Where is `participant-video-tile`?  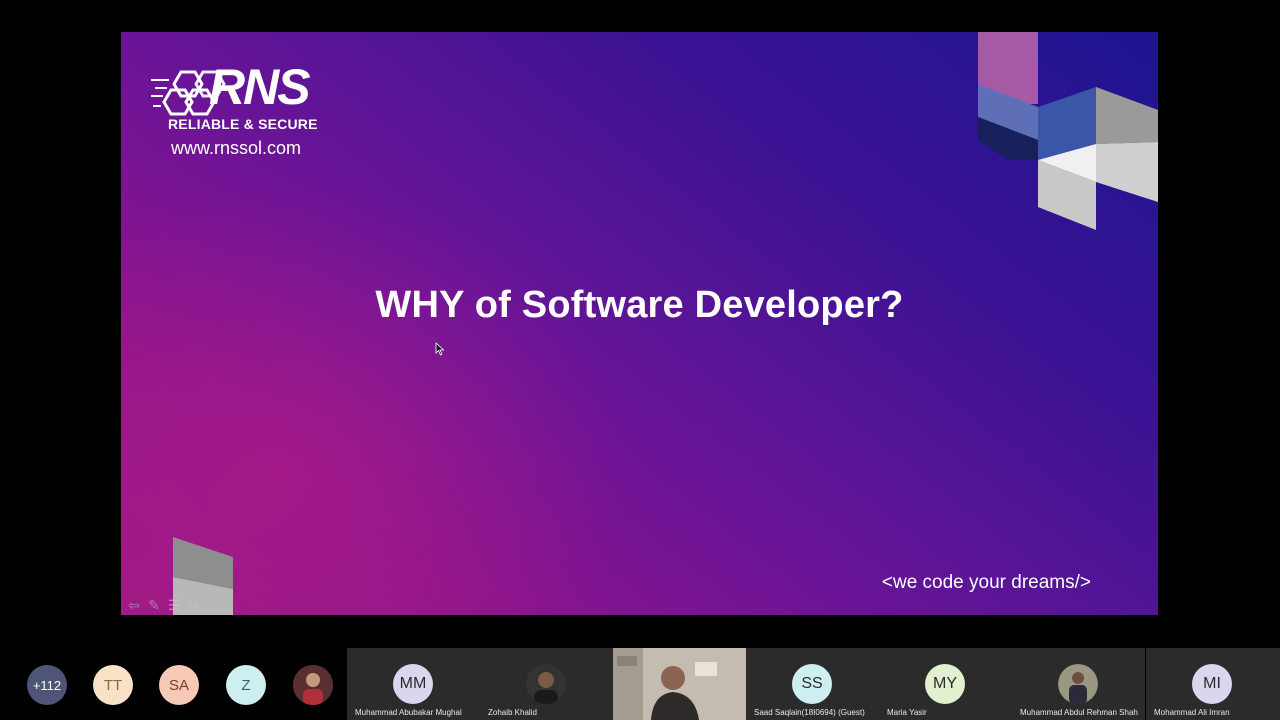 participant-video-tile is located at coordinates (679, 684).